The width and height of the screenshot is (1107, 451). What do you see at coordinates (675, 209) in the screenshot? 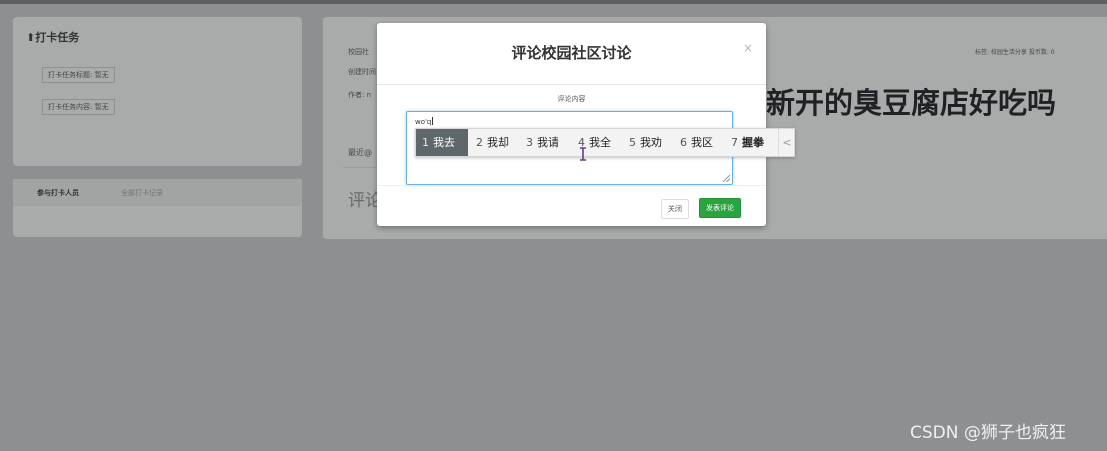
I see `close-button: 关闭` at bounding box center [675, 209].